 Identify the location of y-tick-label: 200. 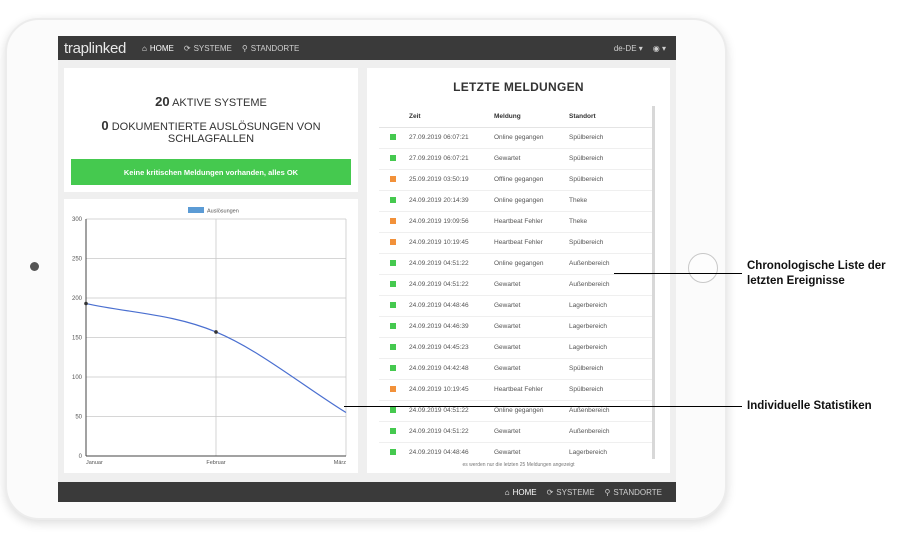
(77, 299).